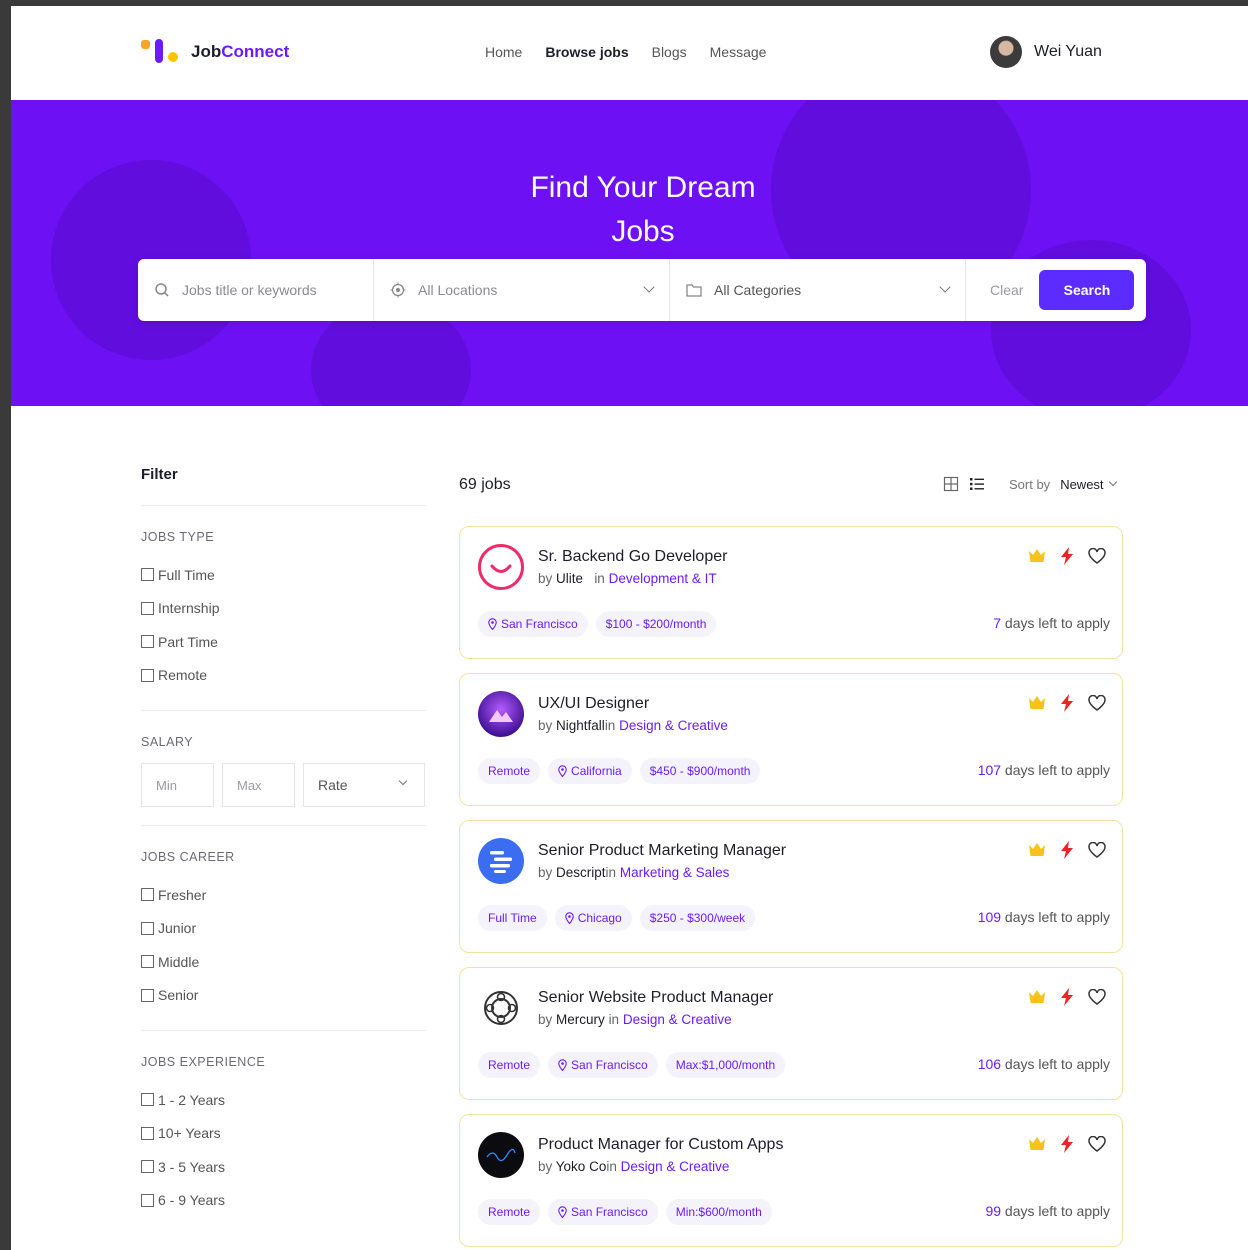 The width and height of the screenshot is (1248, 1250). Describe the element at coordinates (662, 851) in the screenshot. I see `job-title: Senior Product Marketing Manager` at that location.